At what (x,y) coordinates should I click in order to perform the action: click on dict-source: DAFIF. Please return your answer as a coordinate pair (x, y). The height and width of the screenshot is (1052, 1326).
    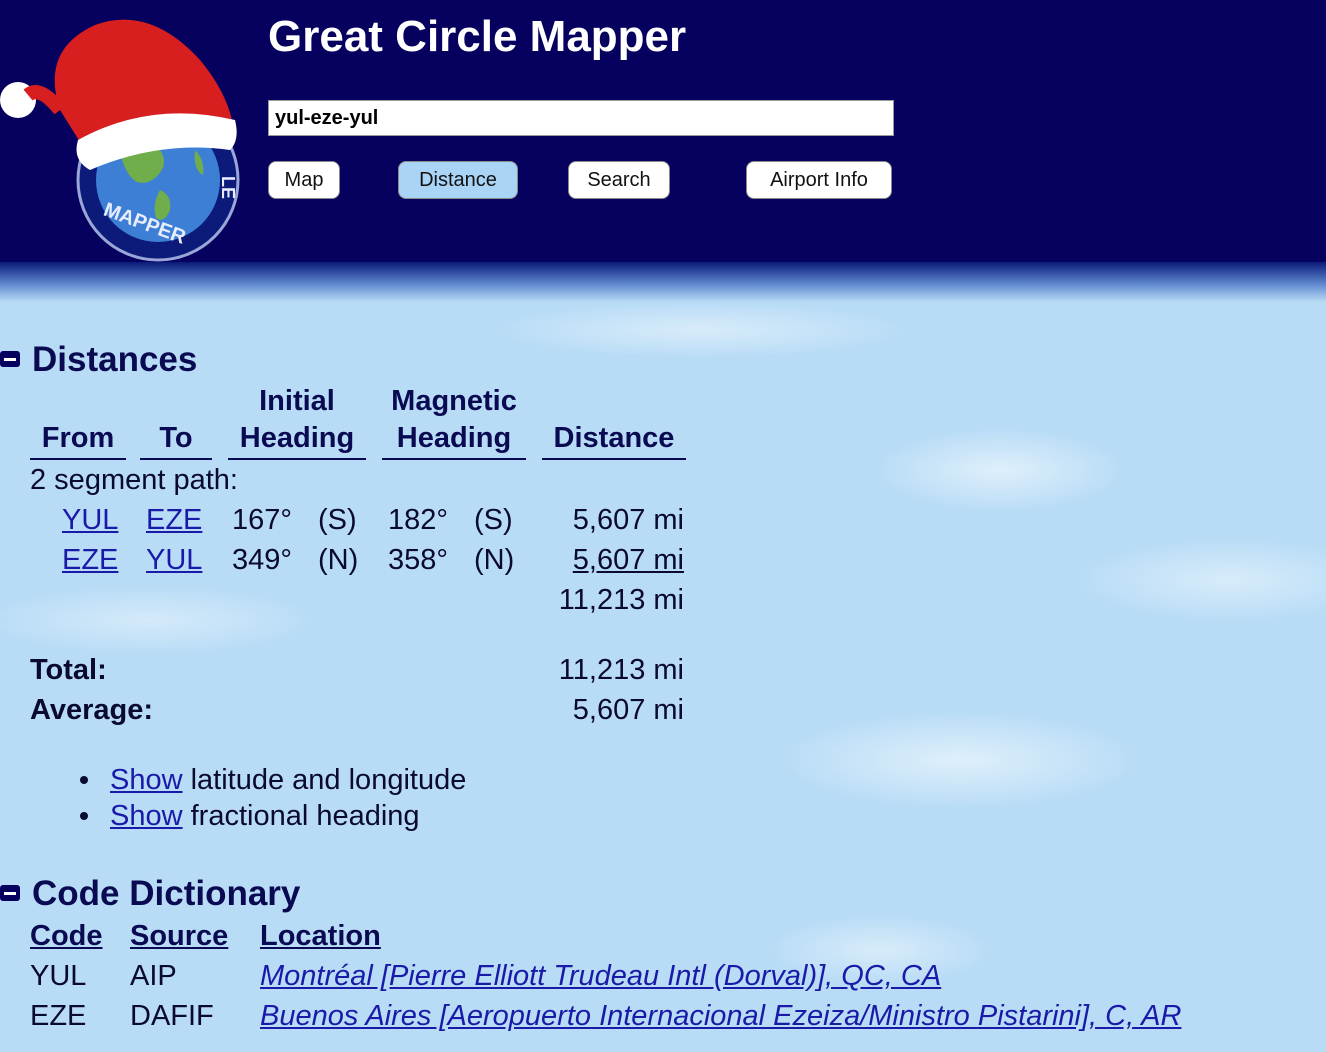
    Looking at the image, I should click on (172, 1016).